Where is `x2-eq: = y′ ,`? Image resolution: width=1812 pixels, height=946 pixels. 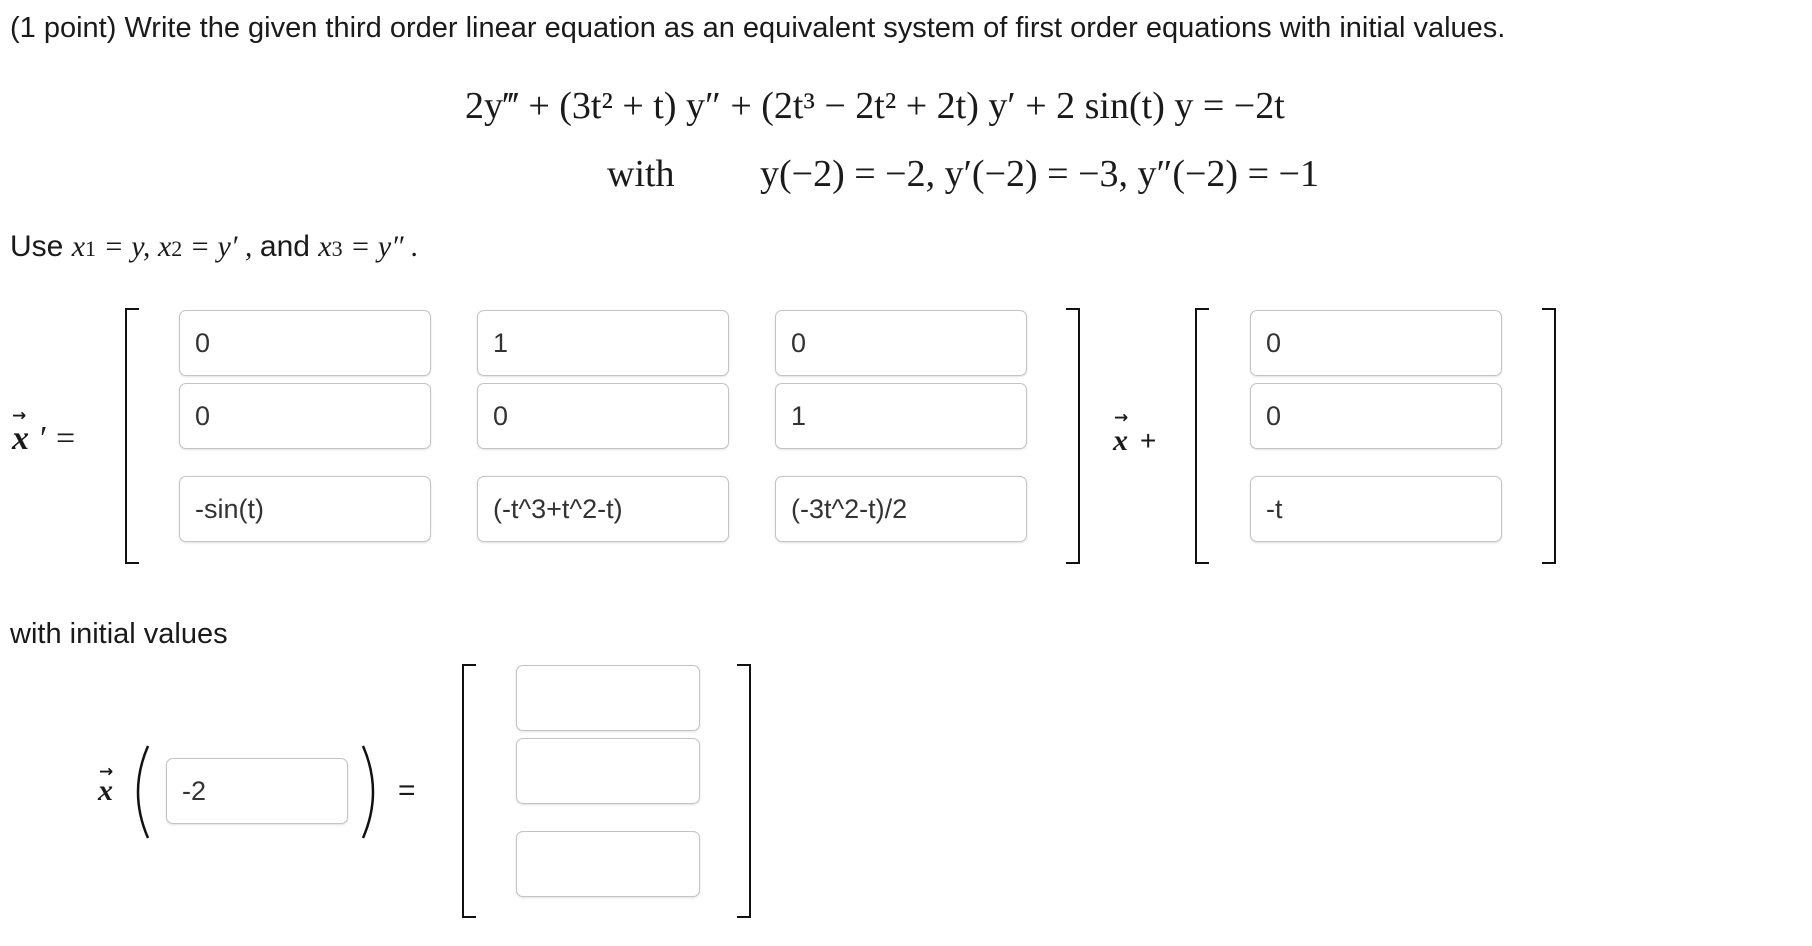 x2-eq: = y′ , is located at coordinates (221, 246).